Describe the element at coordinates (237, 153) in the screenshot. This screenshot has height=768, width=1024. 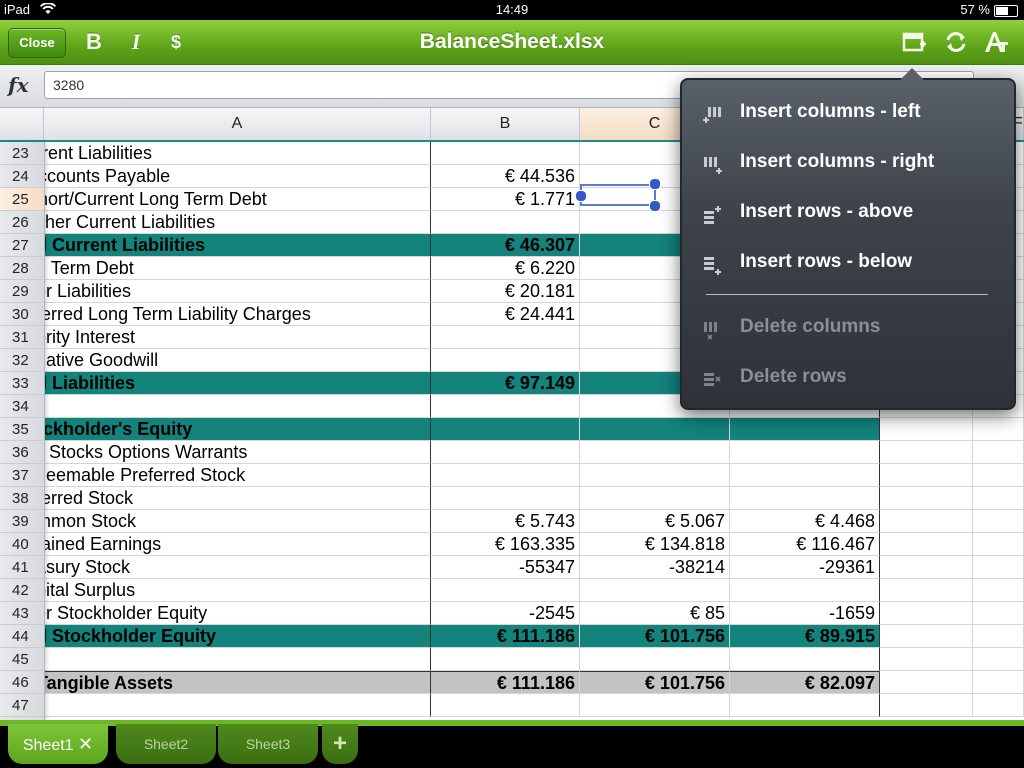
I see `cell-a: urrent Liabilities` at that location.